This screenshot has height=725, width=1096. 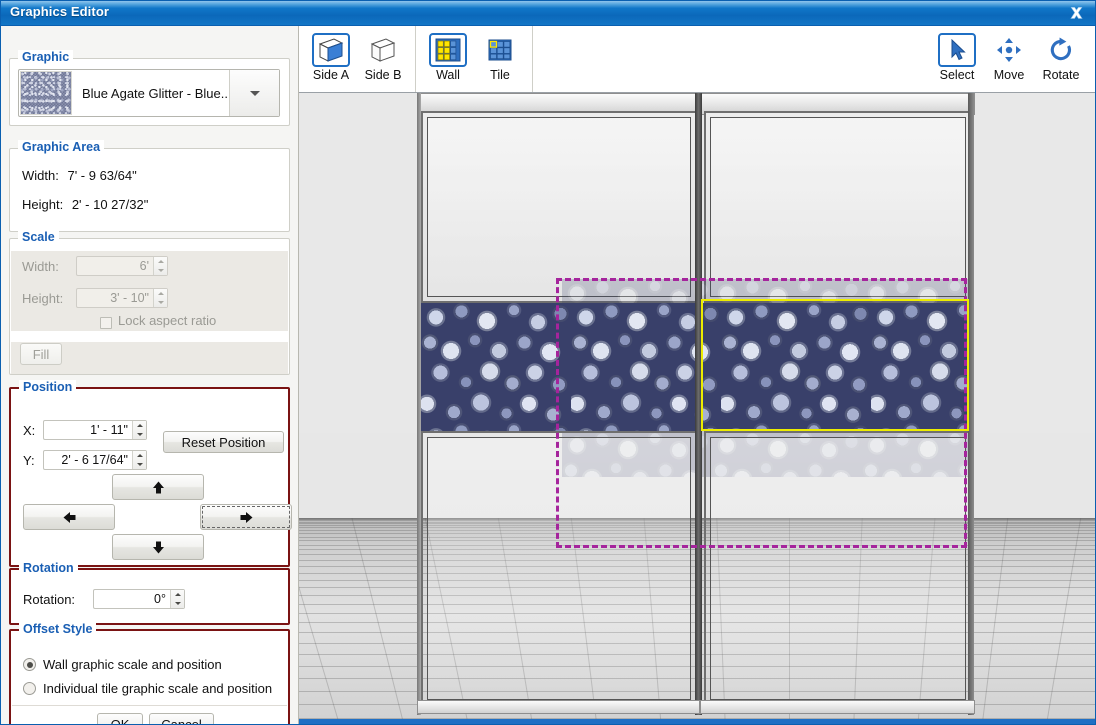 I want to click on graphic-area-height: Height: 2' - 10 27/32", so click(x=85, y=204).